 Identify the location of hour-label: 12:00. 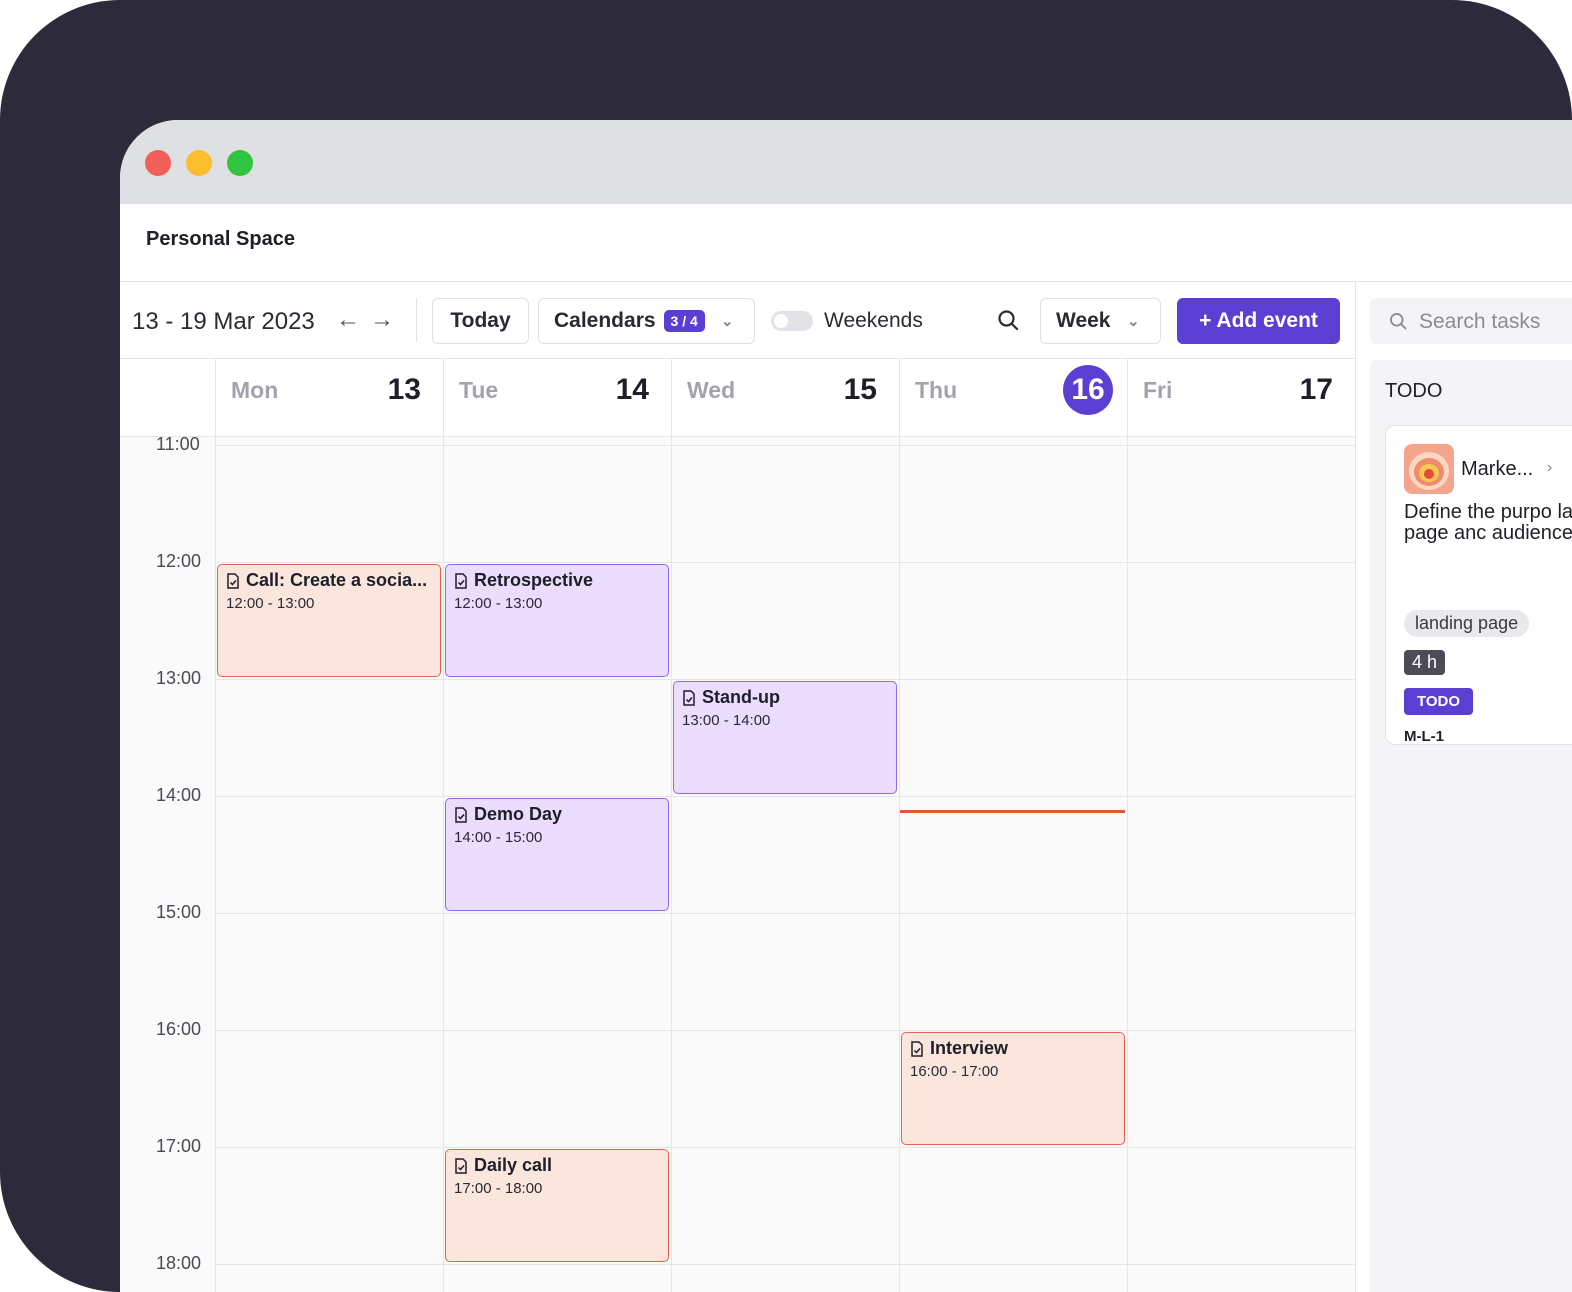
(179, 561).